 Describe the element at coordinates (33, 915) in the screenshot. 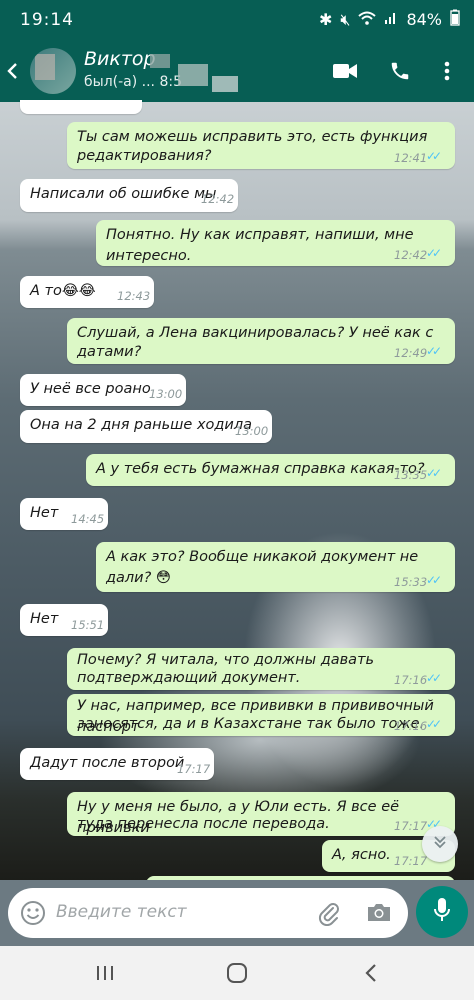

I see `emoji-icon` at that location.